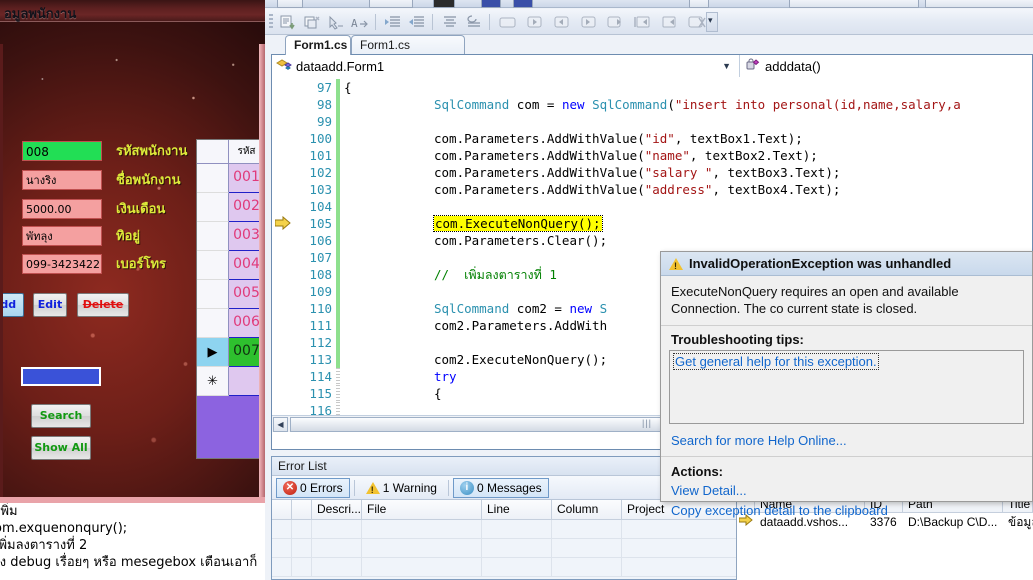  I want to click on align-left-icon, so click(450, 22).